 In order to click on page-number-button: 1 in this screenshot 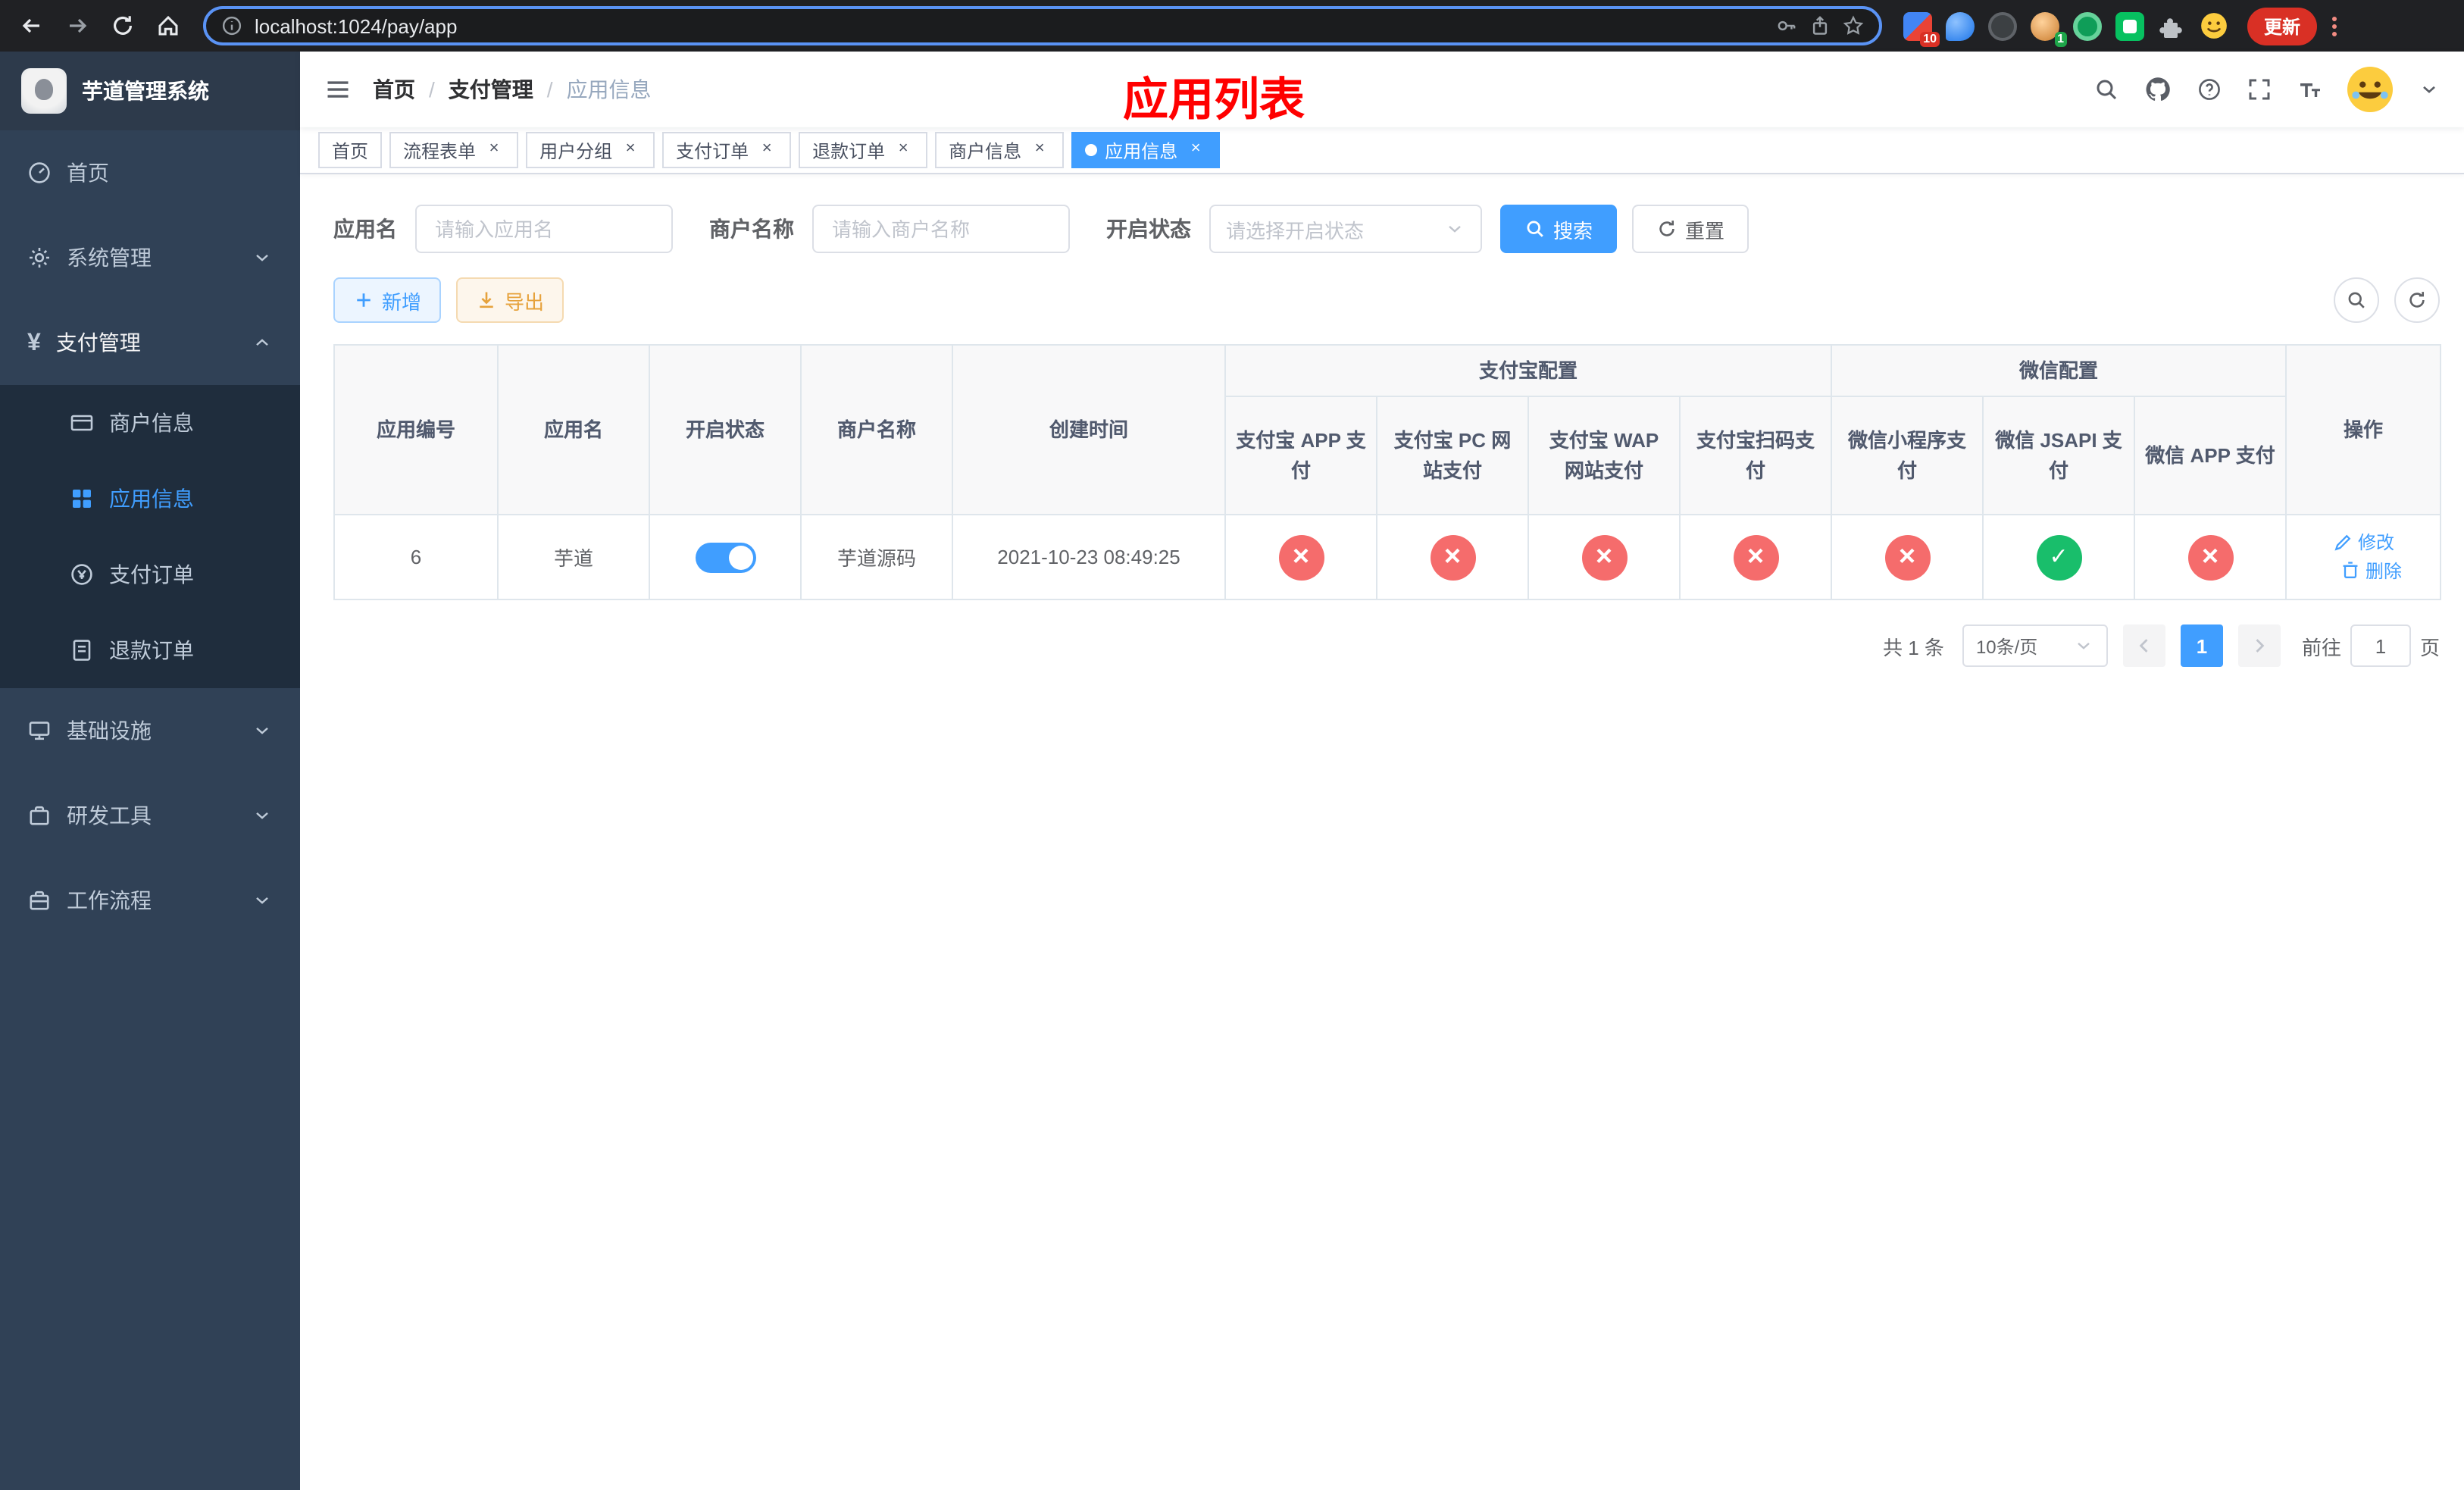, I will do `click(2201, 645)`.